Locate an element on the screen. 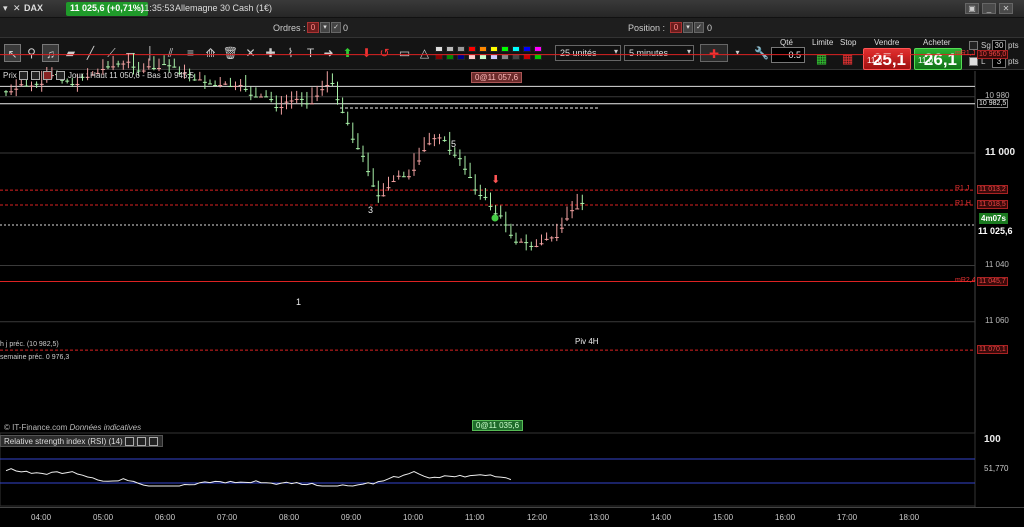 The width and height of the screenshot is (1024, 527). level-value: 10 965,0 is located at coordinates (993, 54).